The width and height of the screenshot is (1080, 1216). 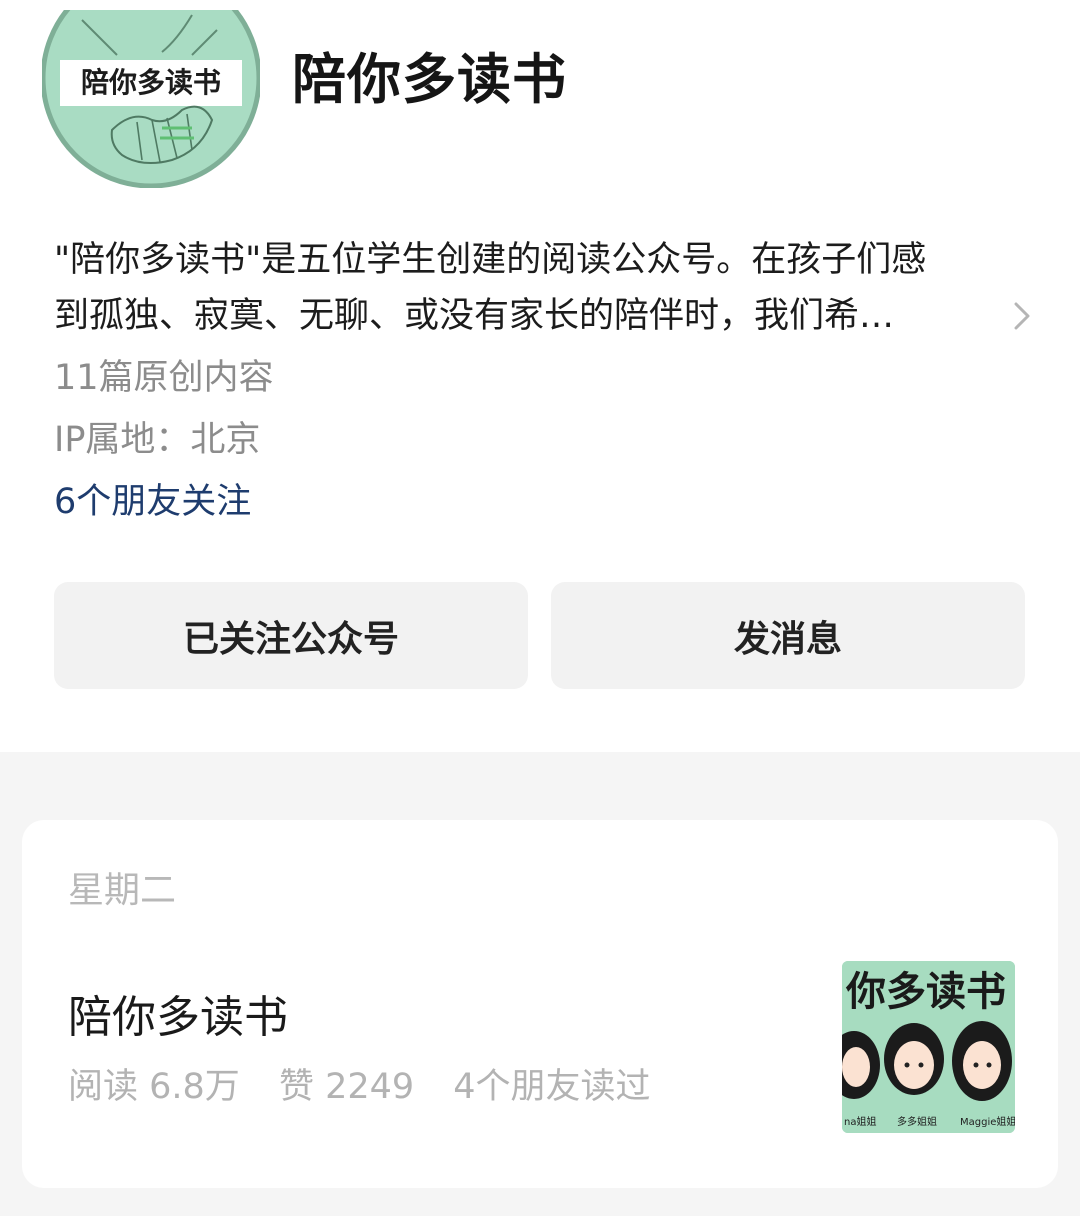 I want to click on send-message-button: 发消息, so click(x=788, y=635).